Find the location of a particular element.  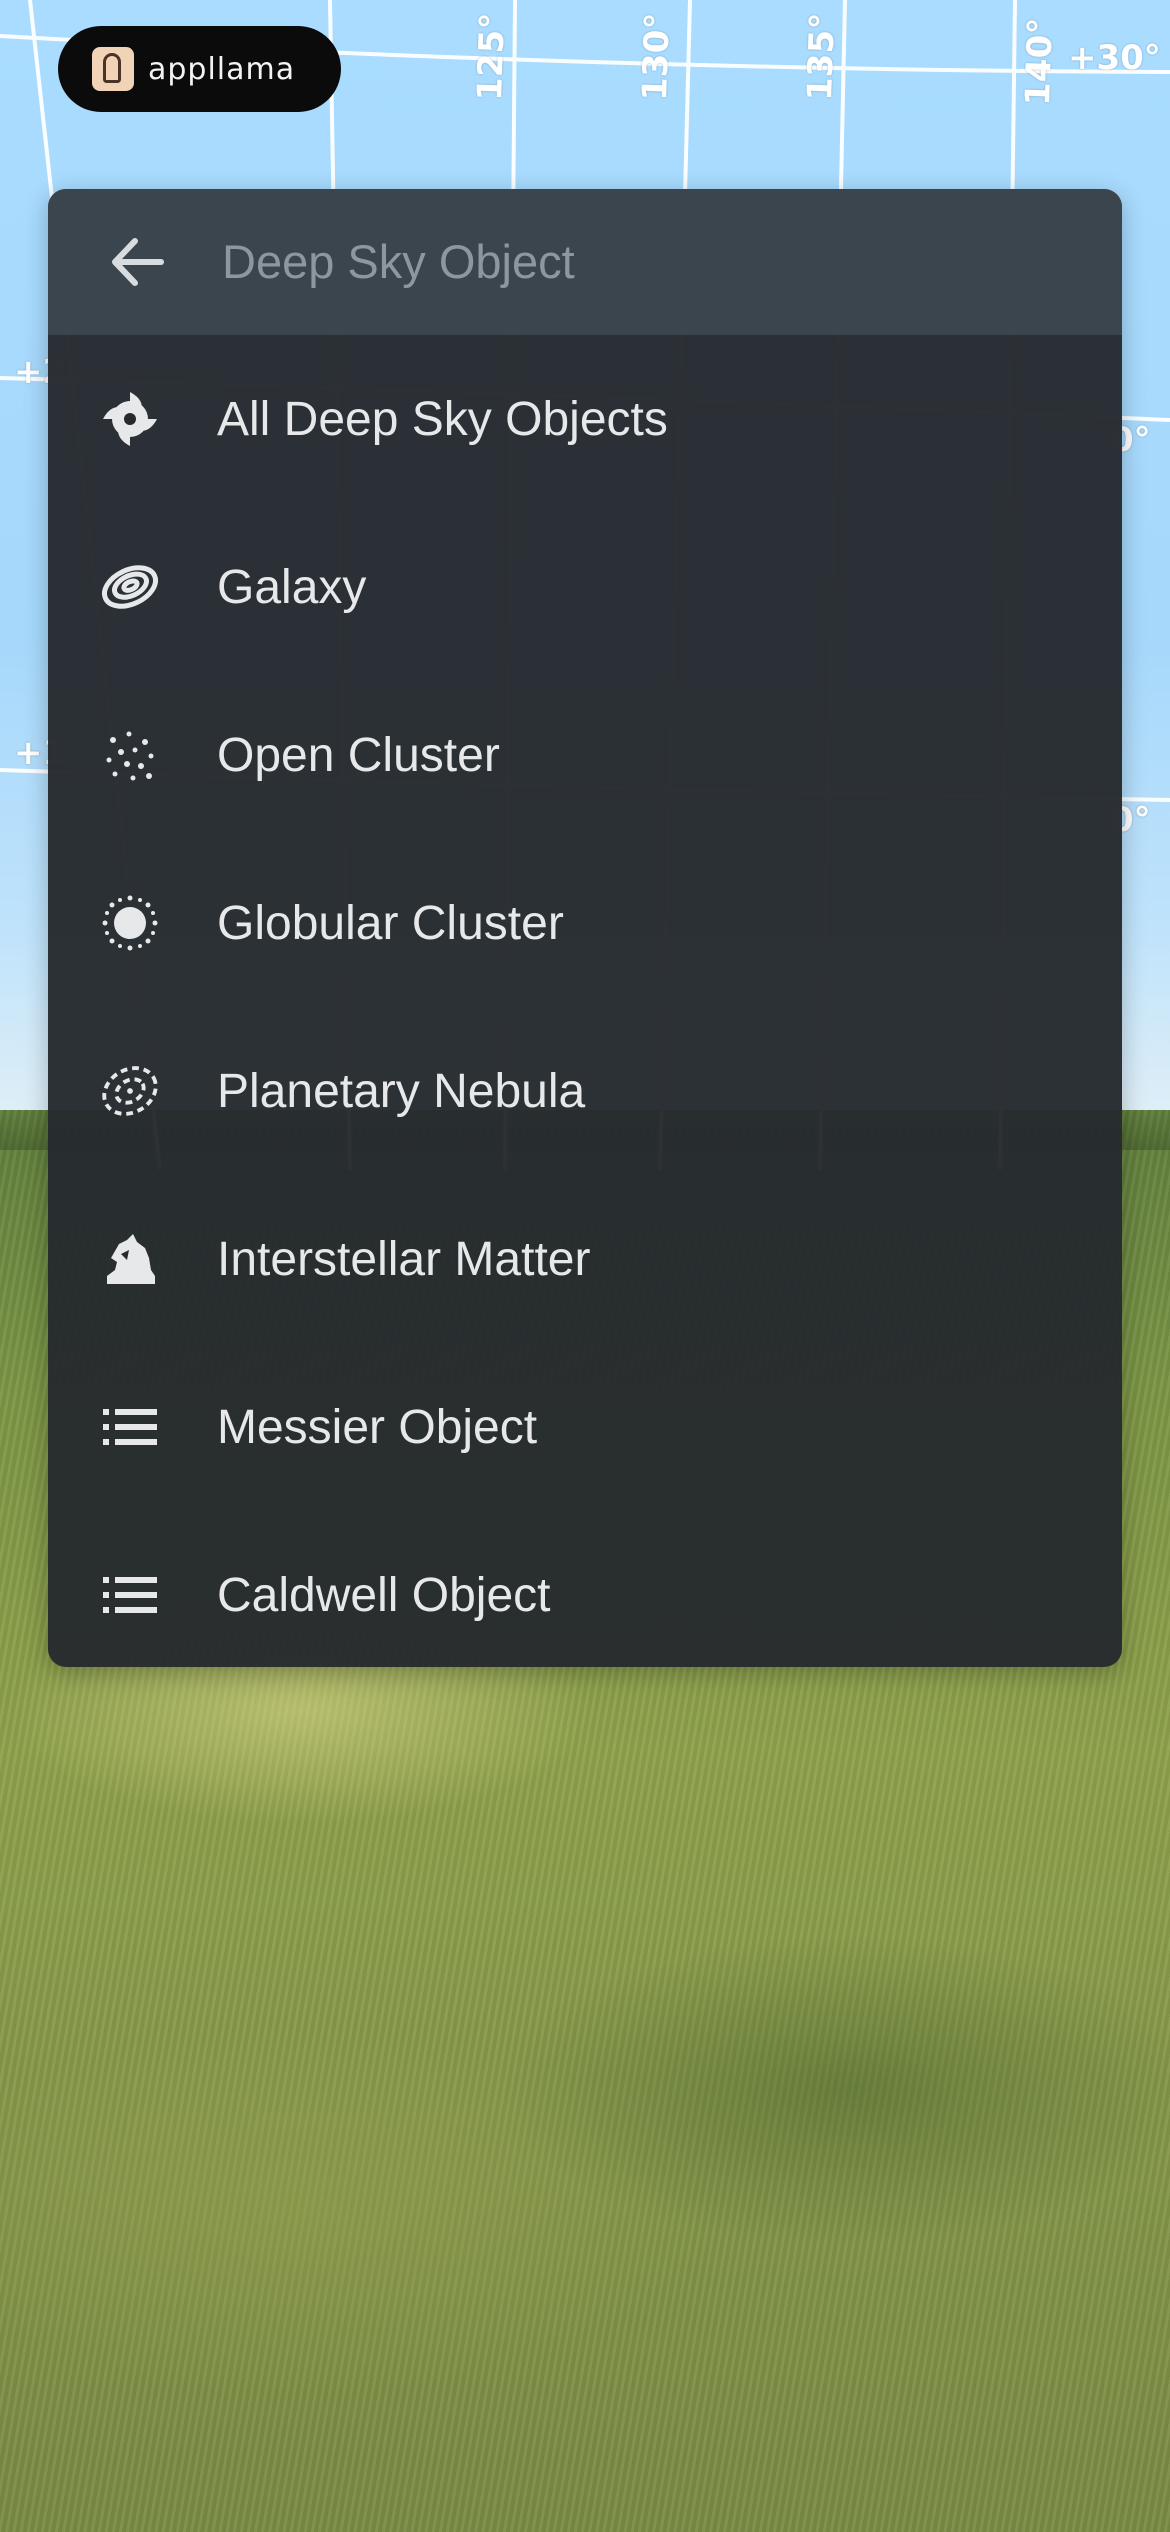

menu-item-label: Messier Object is located at coordinates (377, 1427).